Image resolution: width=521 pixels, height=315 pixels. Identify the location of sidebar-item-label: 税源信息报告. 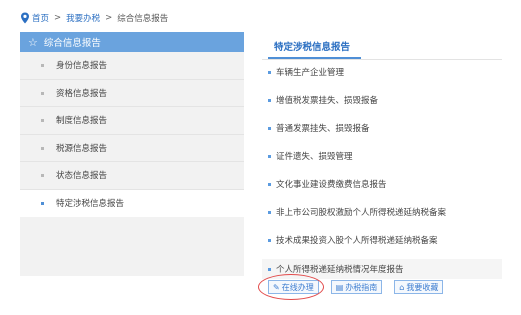
(82, 148).